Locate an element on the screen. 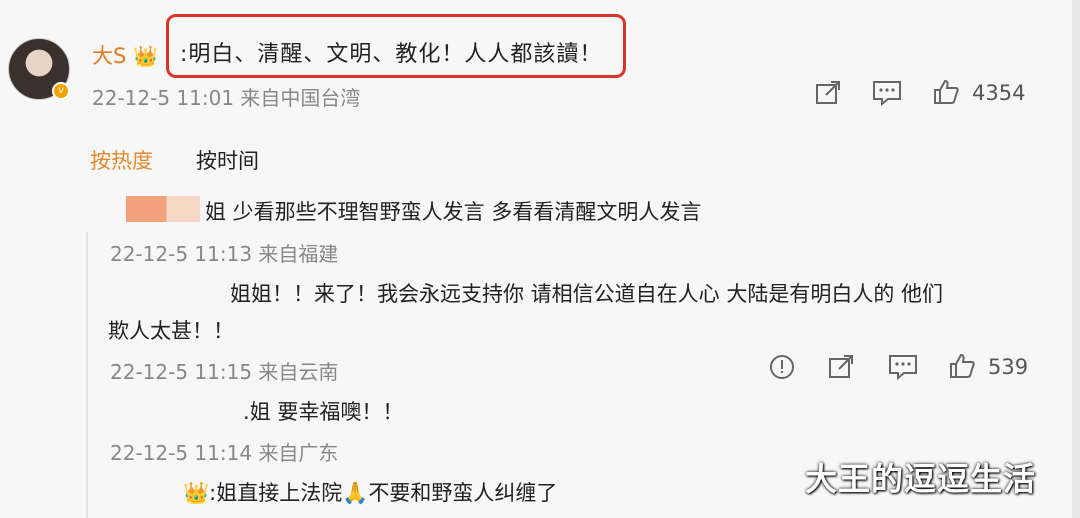 The height and width of the screenshot is (518, 1080). tab-sort-hot: 按热度 is located at coordinates (121, 160).